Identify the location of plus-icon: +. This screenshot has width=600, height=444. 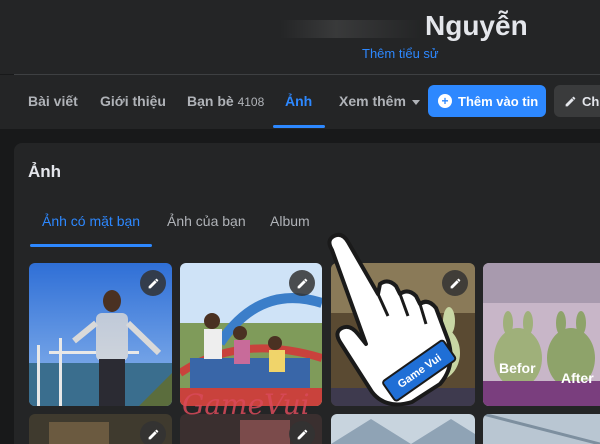
(445, 101).